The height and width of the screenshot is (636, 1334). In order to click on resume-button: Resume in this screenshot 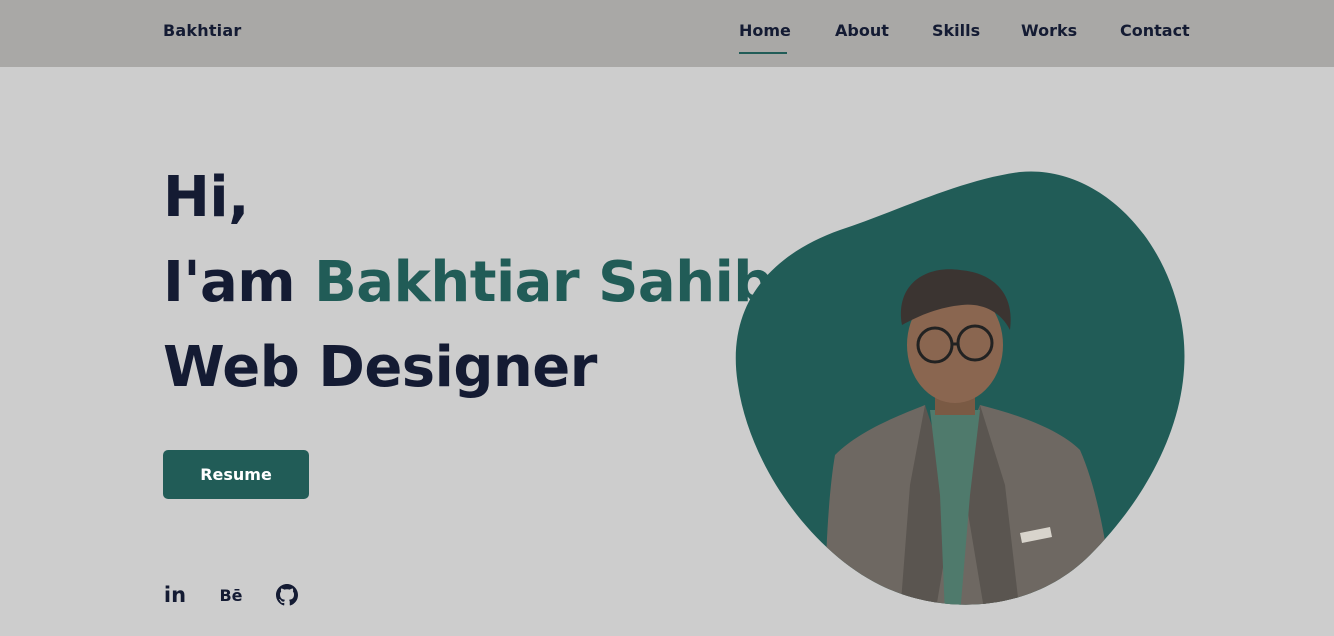, I will do `click(236, 474)`.